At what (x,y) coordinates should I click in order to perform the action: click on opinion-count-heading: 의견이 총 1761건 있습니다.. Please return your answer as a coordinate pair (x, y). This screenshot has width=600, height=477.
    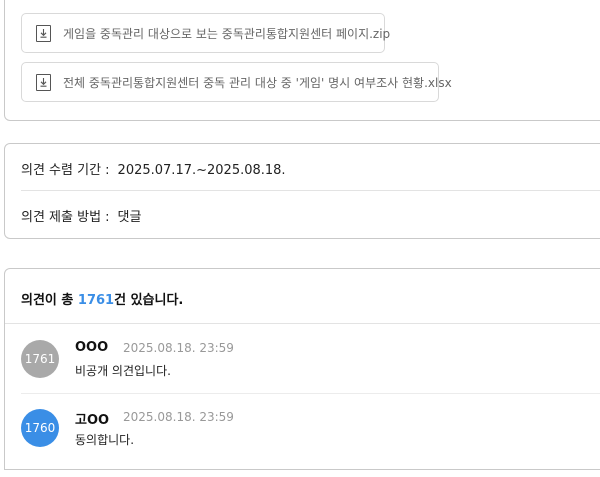
    Looking at the image, I should click on (102, 298).